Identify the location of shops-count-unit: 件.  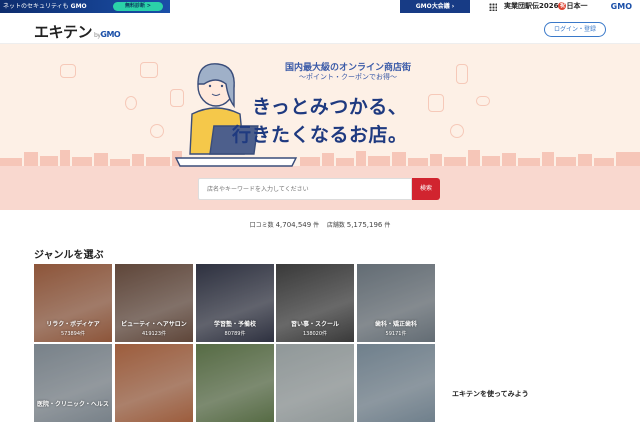
(387, 225).